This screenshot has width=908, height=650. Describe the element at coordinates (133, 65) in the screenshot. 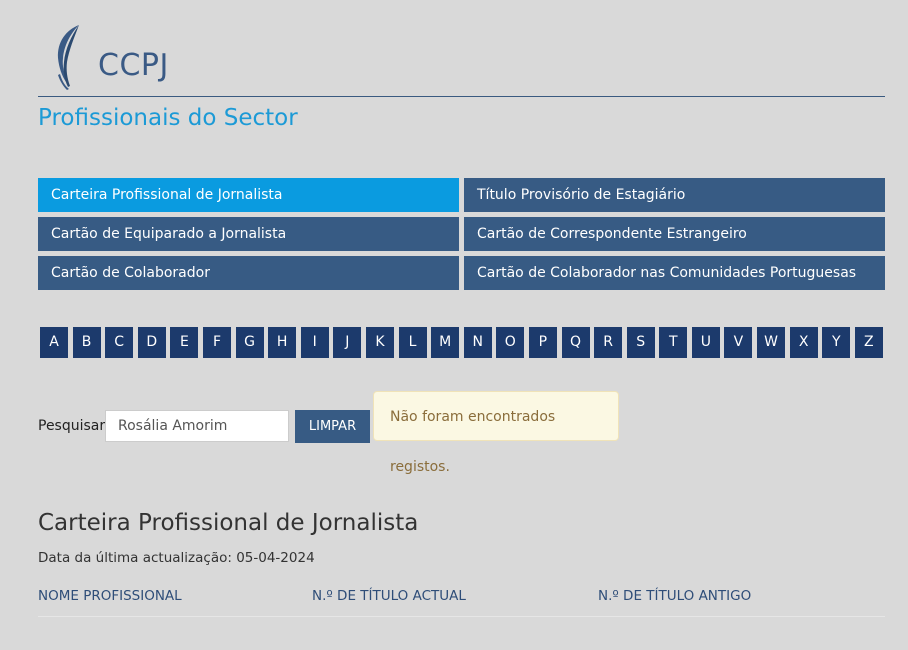

I see `brand-name: CCPJ` at that location.